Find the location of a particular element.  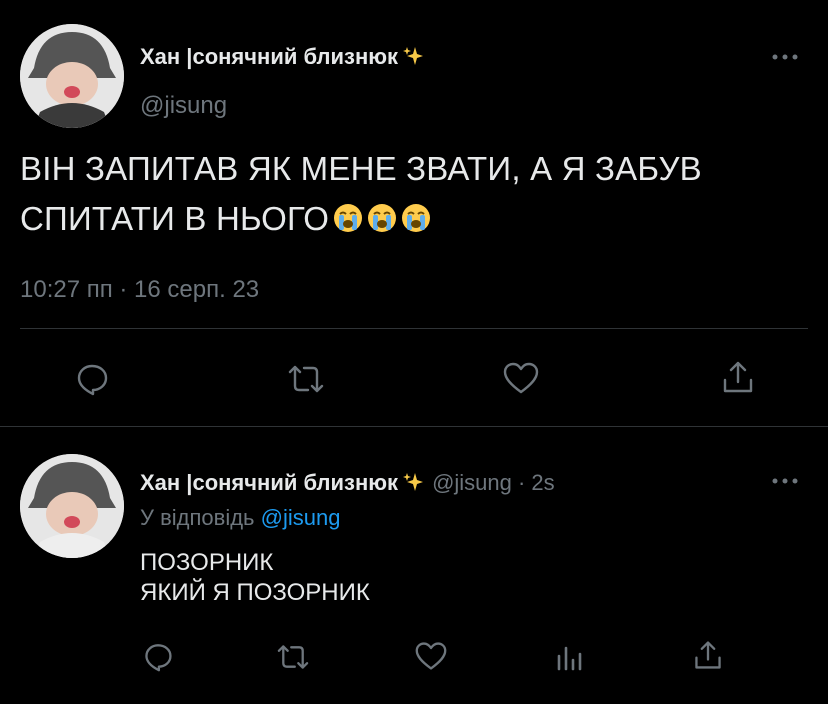

tweet-text-line-2: СПИТАТИ В НЬОГО is located at coordinates (175, 218).